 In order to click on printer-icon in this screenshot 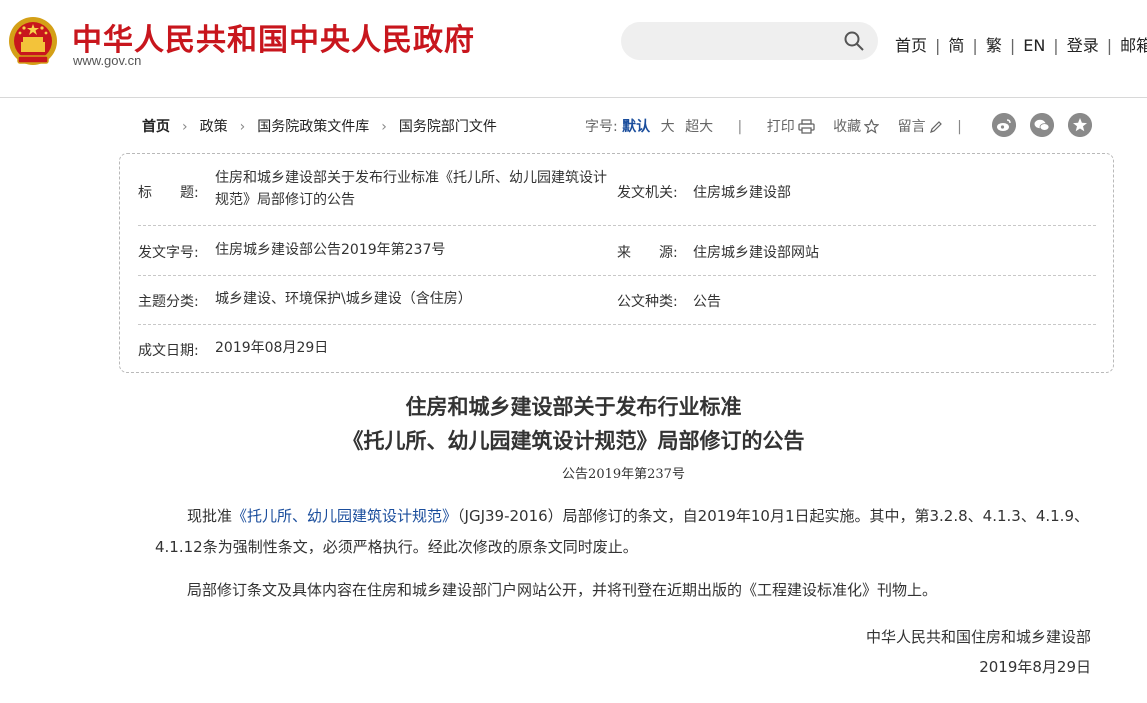, I will do `click(806, 126)`.